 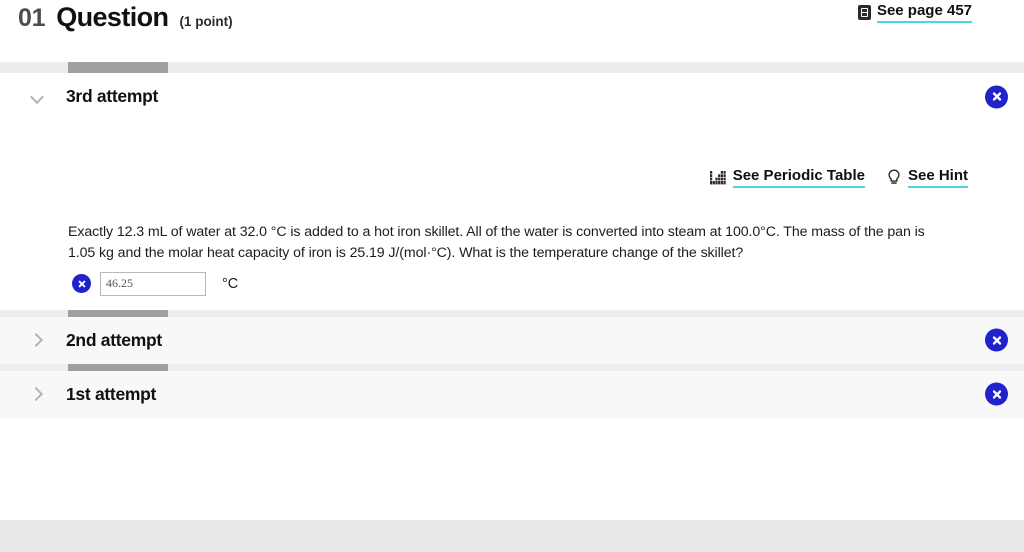 I want to click on attempt-label-3rd: 3rd attempt, so click(x=112, y=96).